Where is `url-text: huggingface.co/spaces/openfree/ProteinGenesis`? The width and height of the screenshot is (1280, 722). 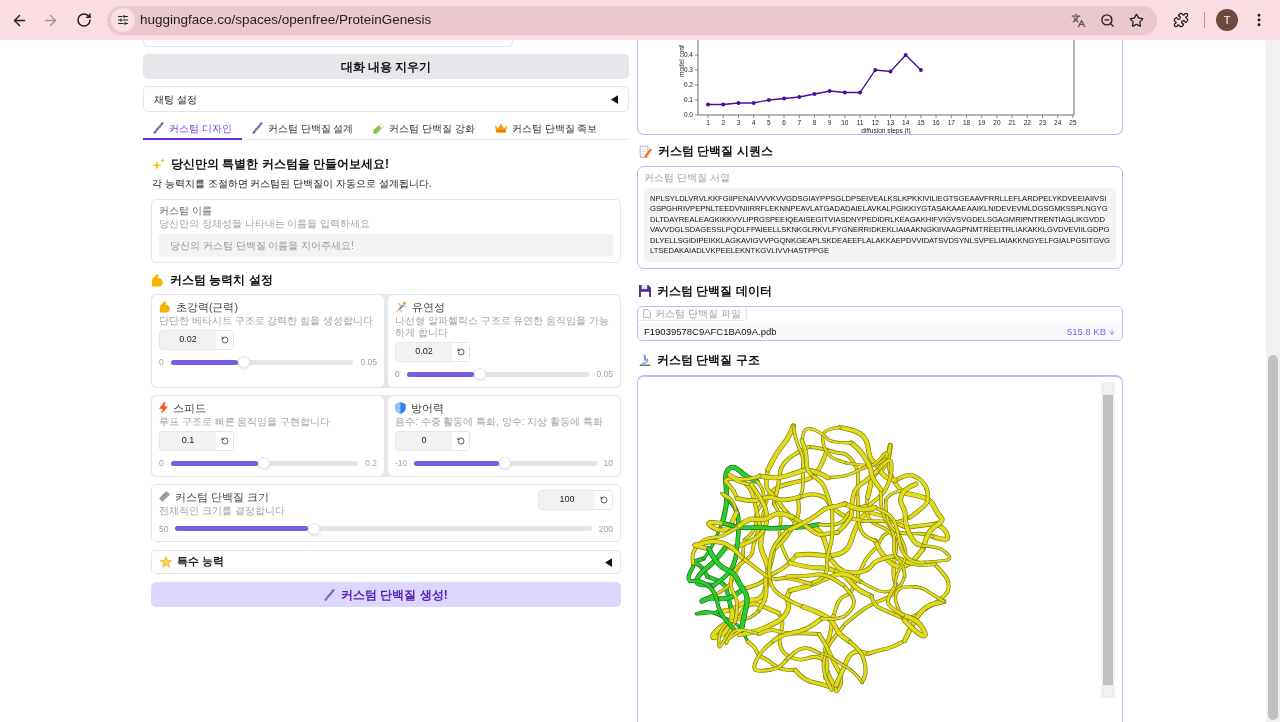
url-text: huggingface.co/spaces/openfree/ProteinGenesis is located at coordinates (286, 19).